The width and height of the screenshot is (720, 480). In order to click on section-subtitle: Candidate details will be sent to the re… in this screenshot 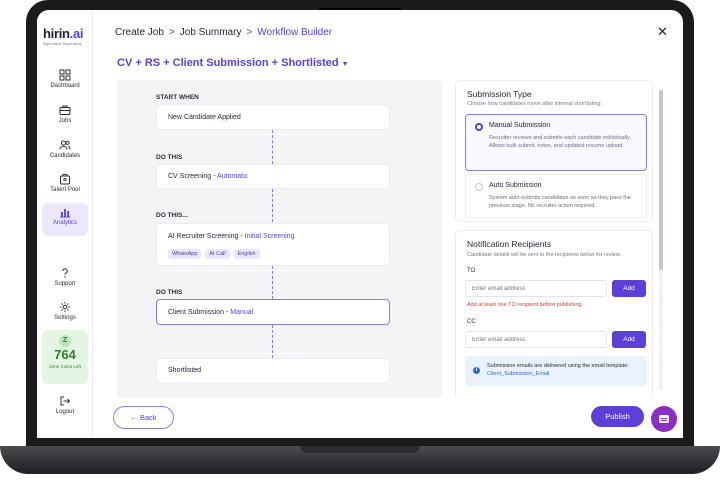, I will do `click(544, 255)`.